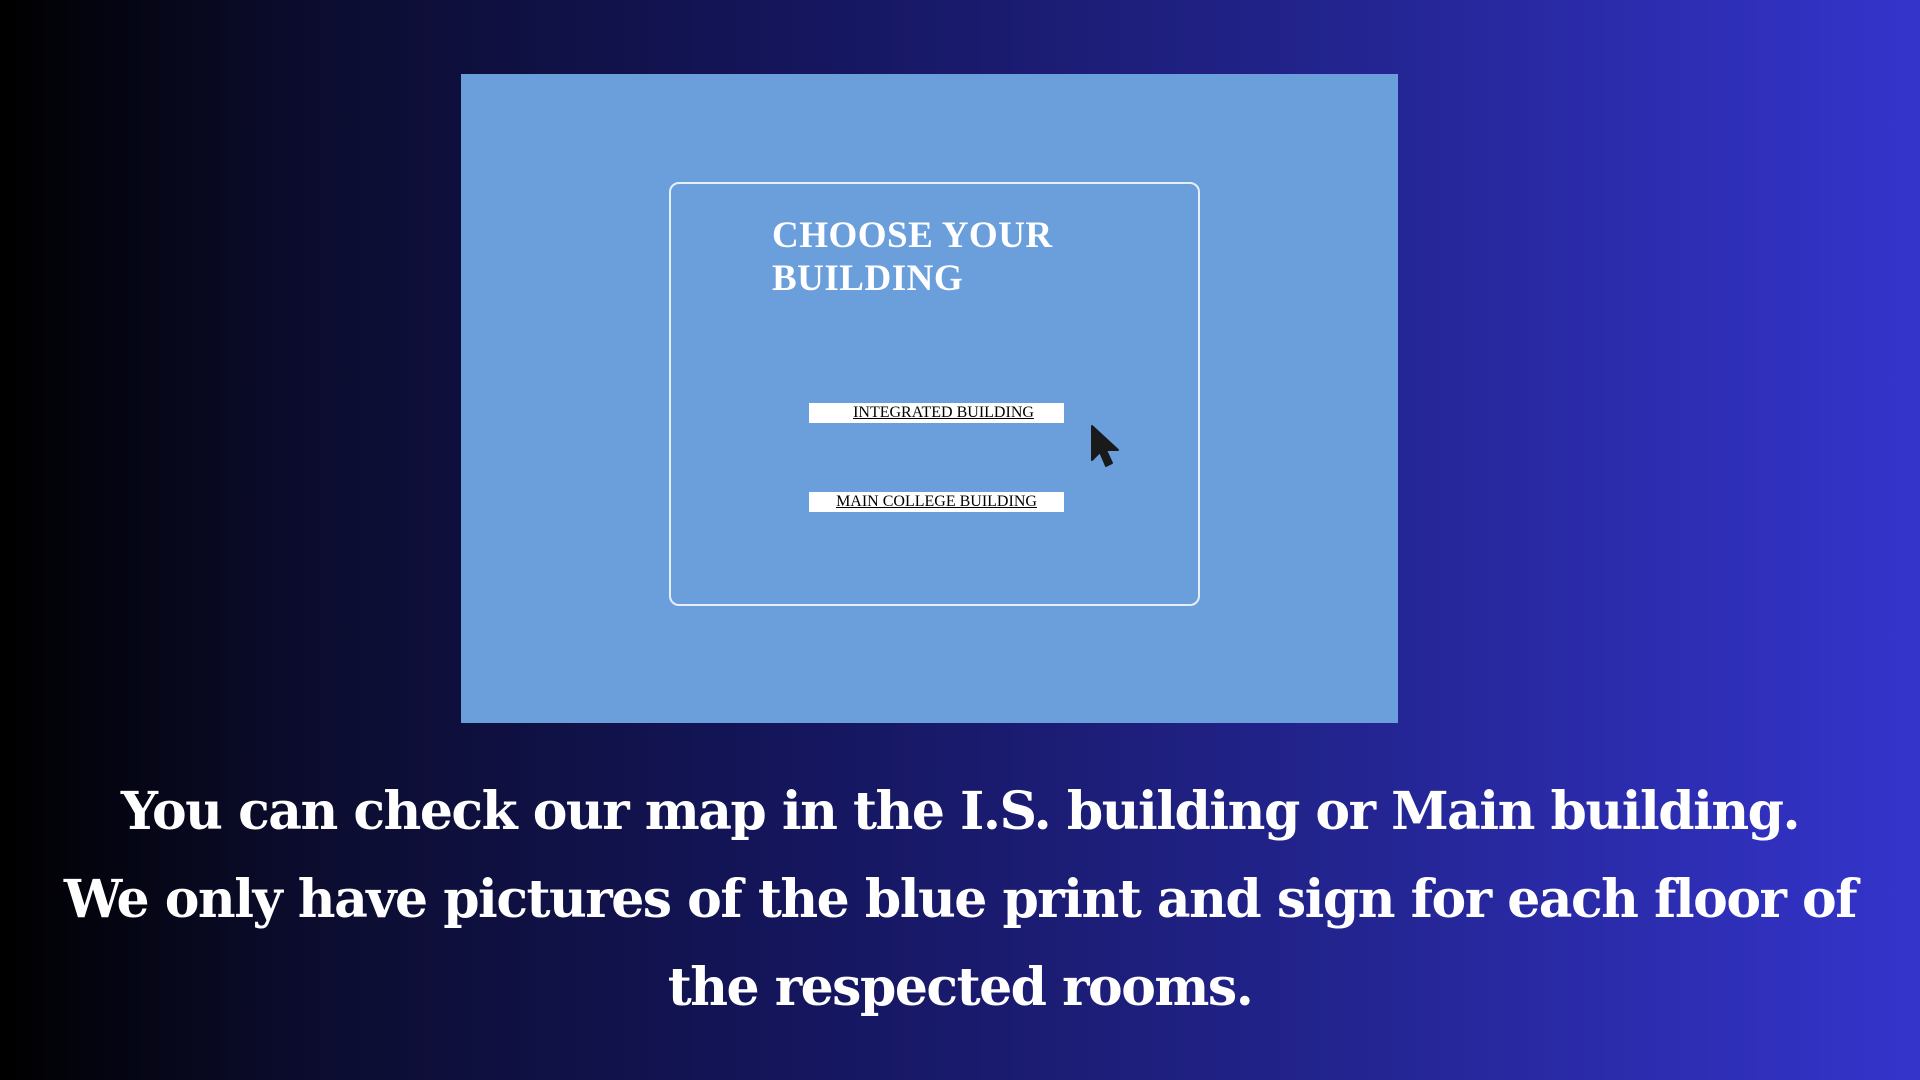 This screenshot has width=1920, height=1080. What do you see at coordinates (1105, 446) in the screenshot?
I see `arrow-cursor-icon` at bounding box center [1105, 446].